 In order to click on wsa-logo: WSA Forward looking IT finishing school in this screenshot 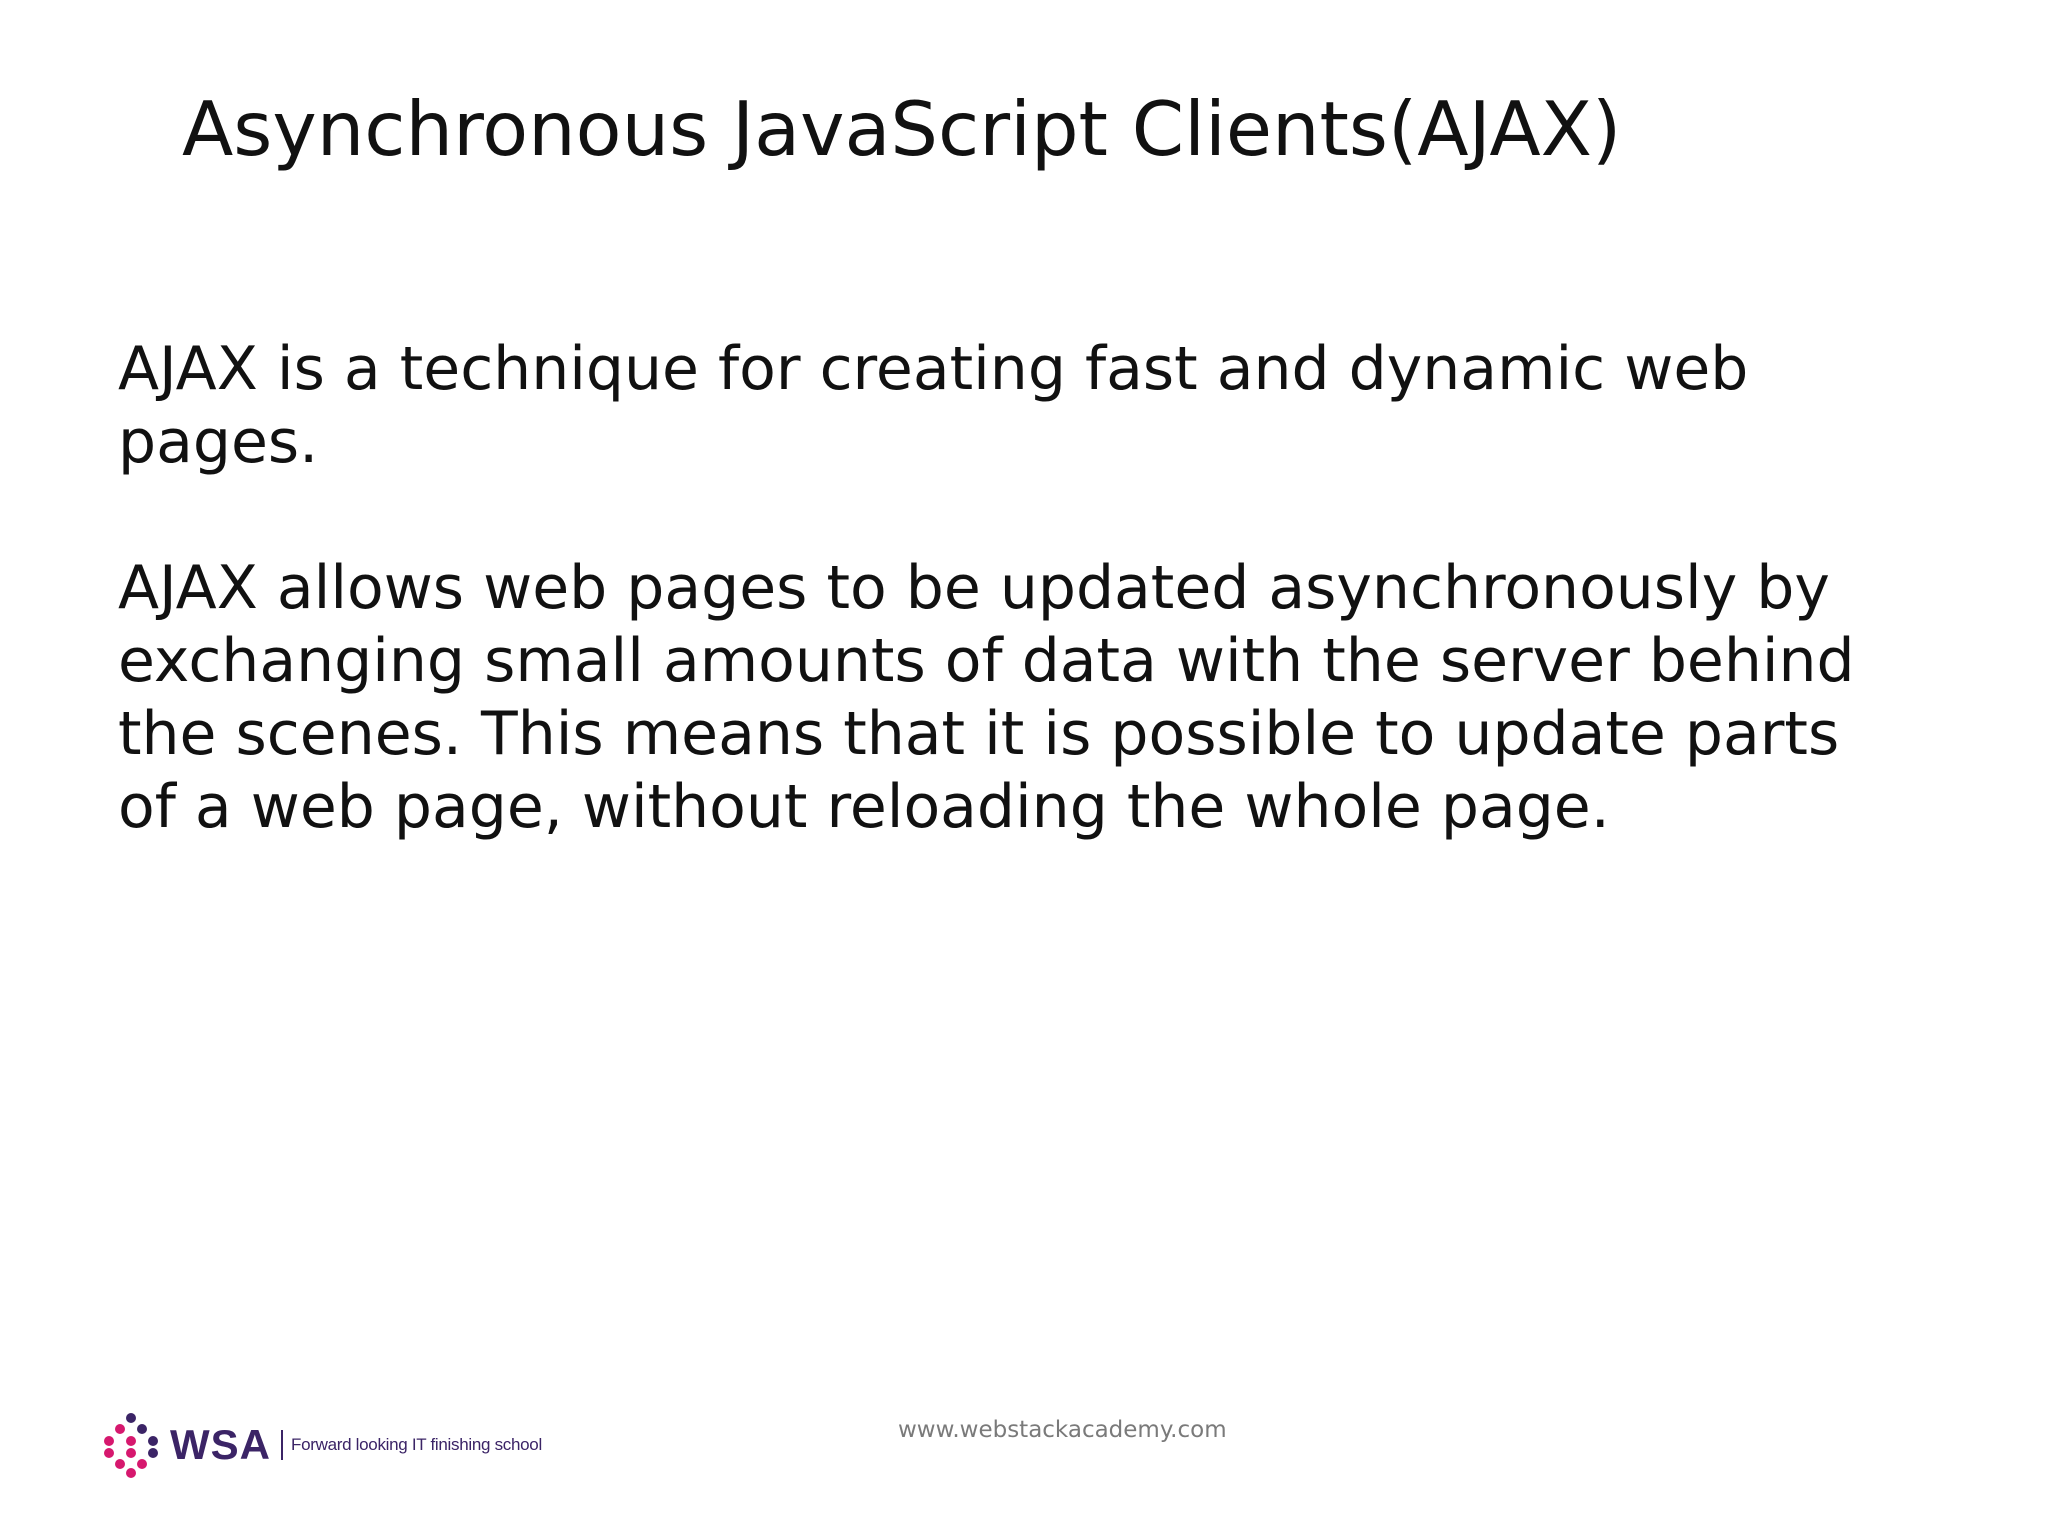, I will do `click(321, 1445)`.